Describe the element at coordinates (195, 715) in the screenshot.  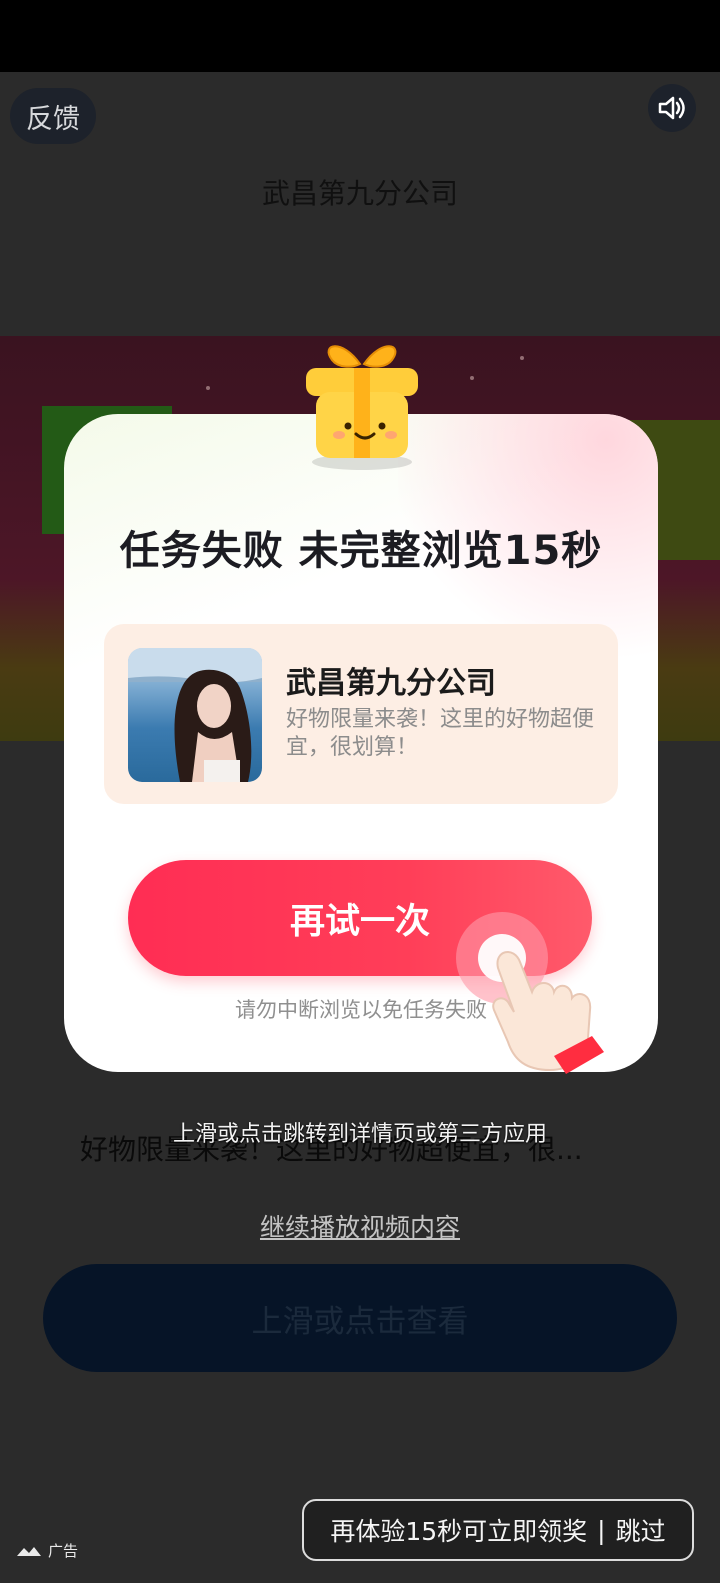
I see `ad-thumbnail` at that location.